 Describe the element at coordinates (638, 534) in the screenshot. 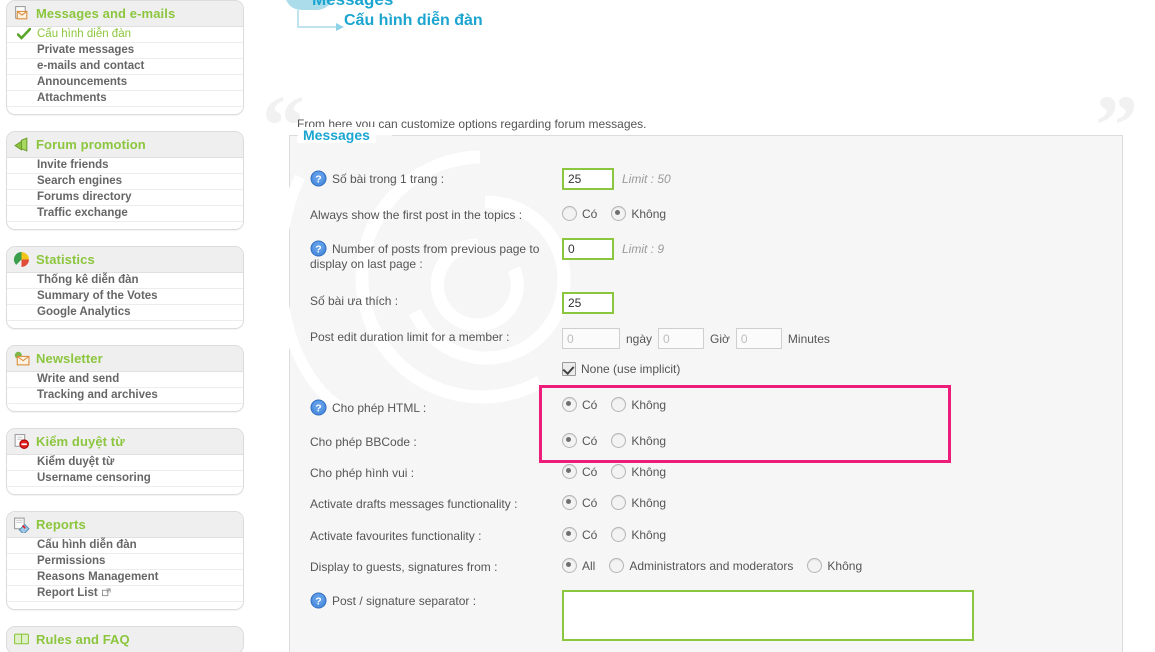

I see `radio-activate-favourites-1: Không` at that location.